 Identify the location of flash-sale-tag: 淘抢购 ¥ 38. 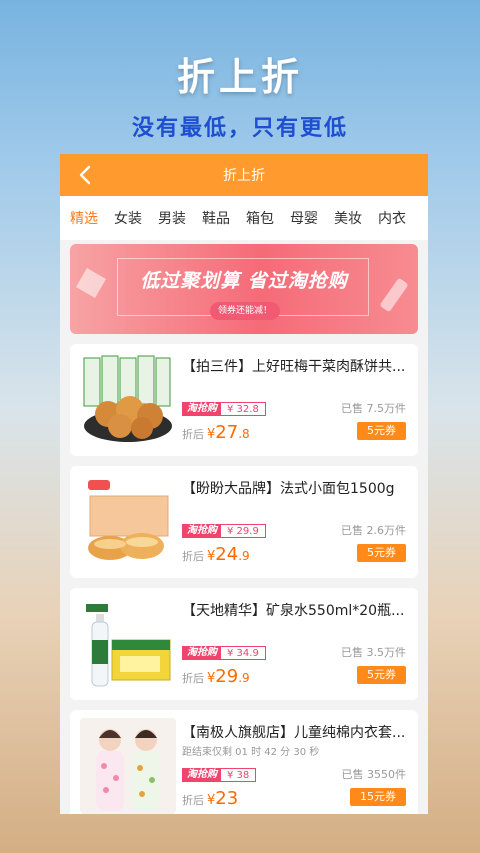
(219, 775).